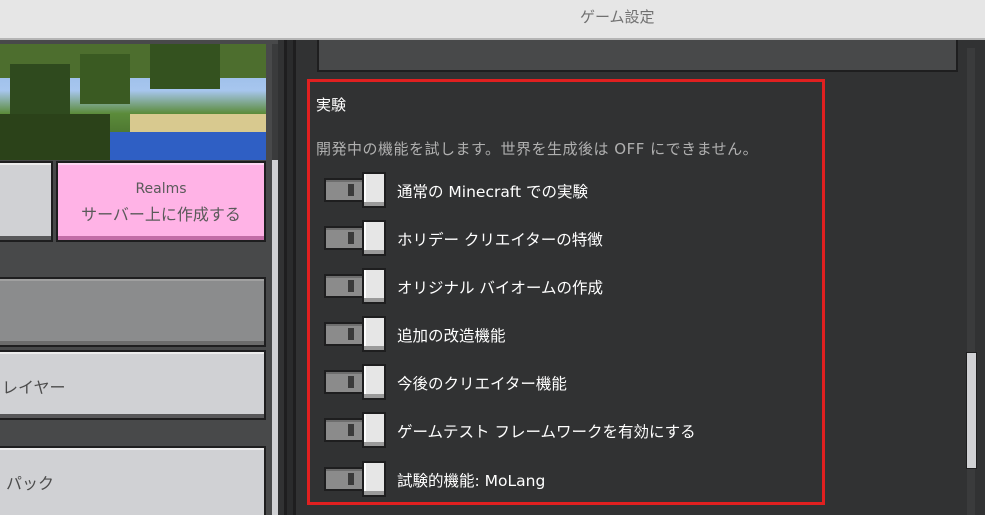 This screenshot has height=515, width=985. I want to click on realms-create-button: Realms サーバー上に作成する, so click(161, 201).